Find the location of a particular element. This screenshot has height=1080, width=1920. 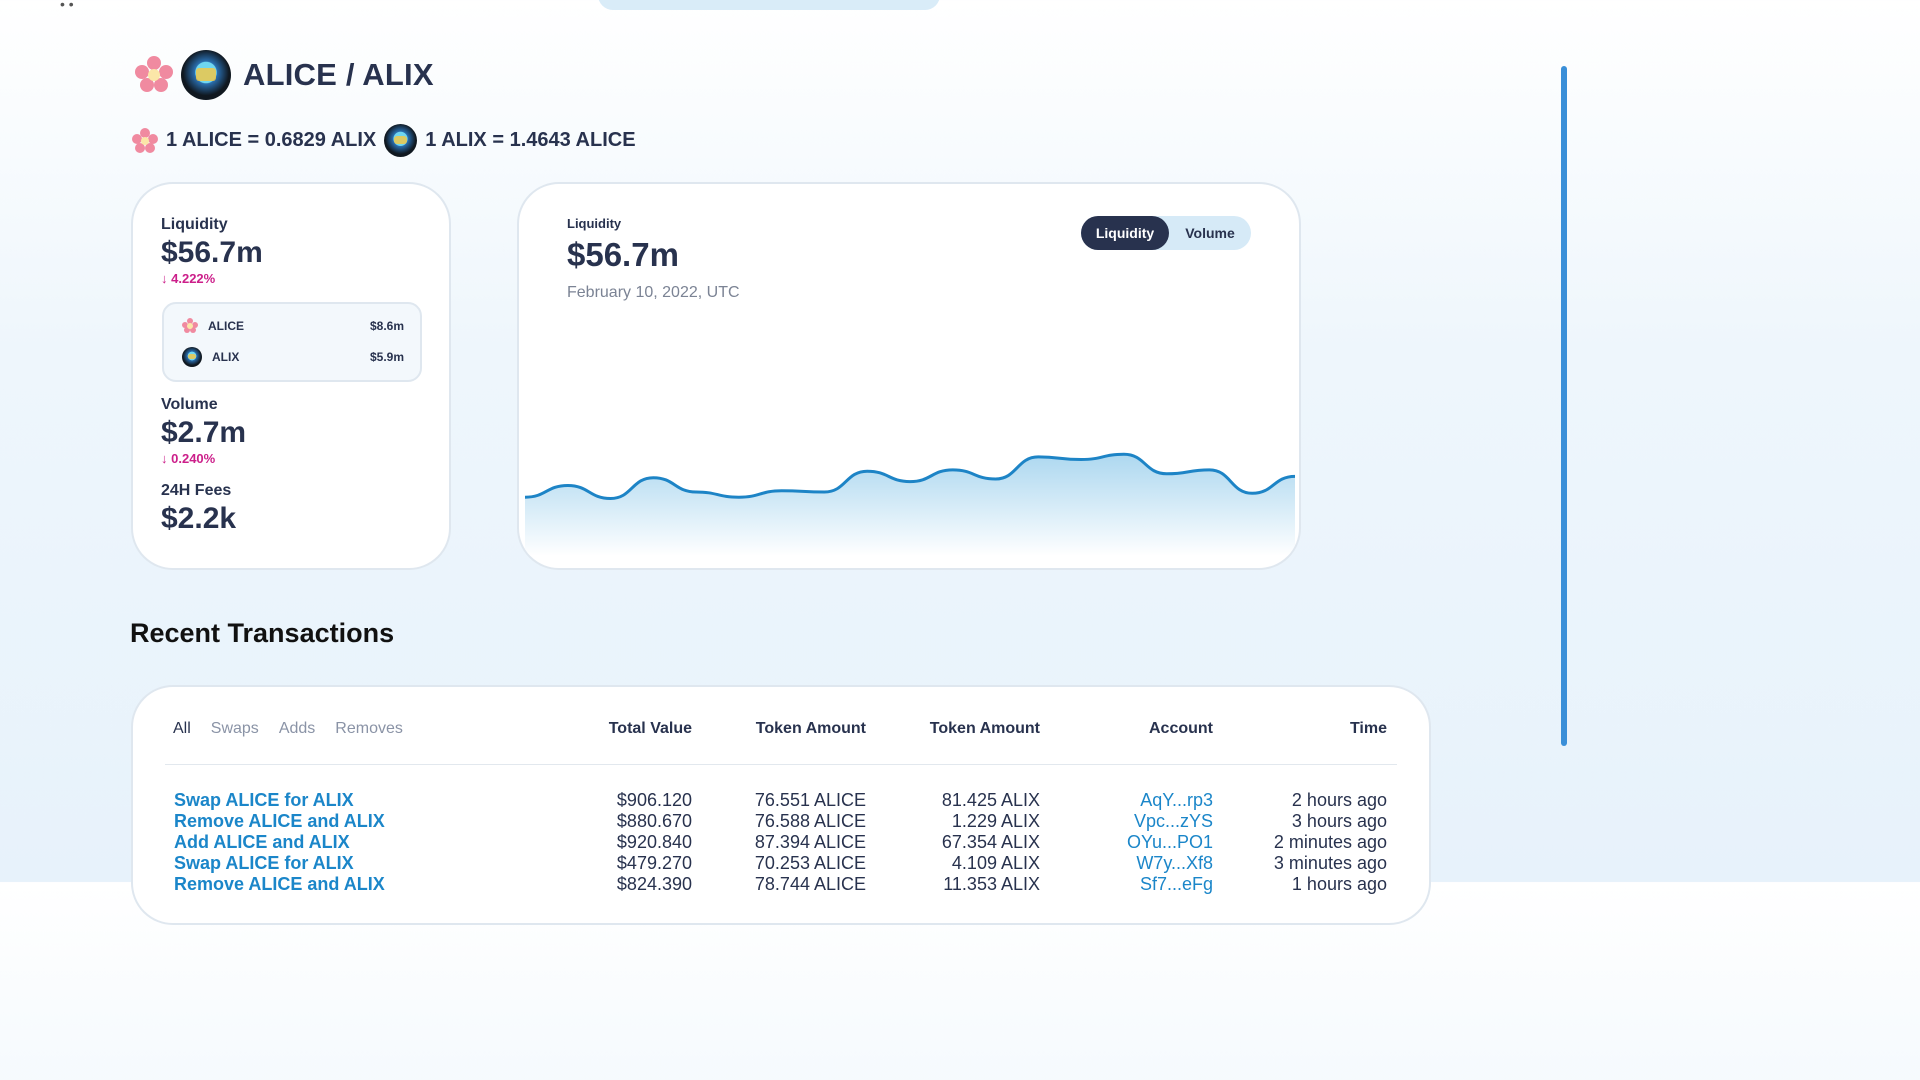

token-value: $5.9m is located at coordinates (386, 357).